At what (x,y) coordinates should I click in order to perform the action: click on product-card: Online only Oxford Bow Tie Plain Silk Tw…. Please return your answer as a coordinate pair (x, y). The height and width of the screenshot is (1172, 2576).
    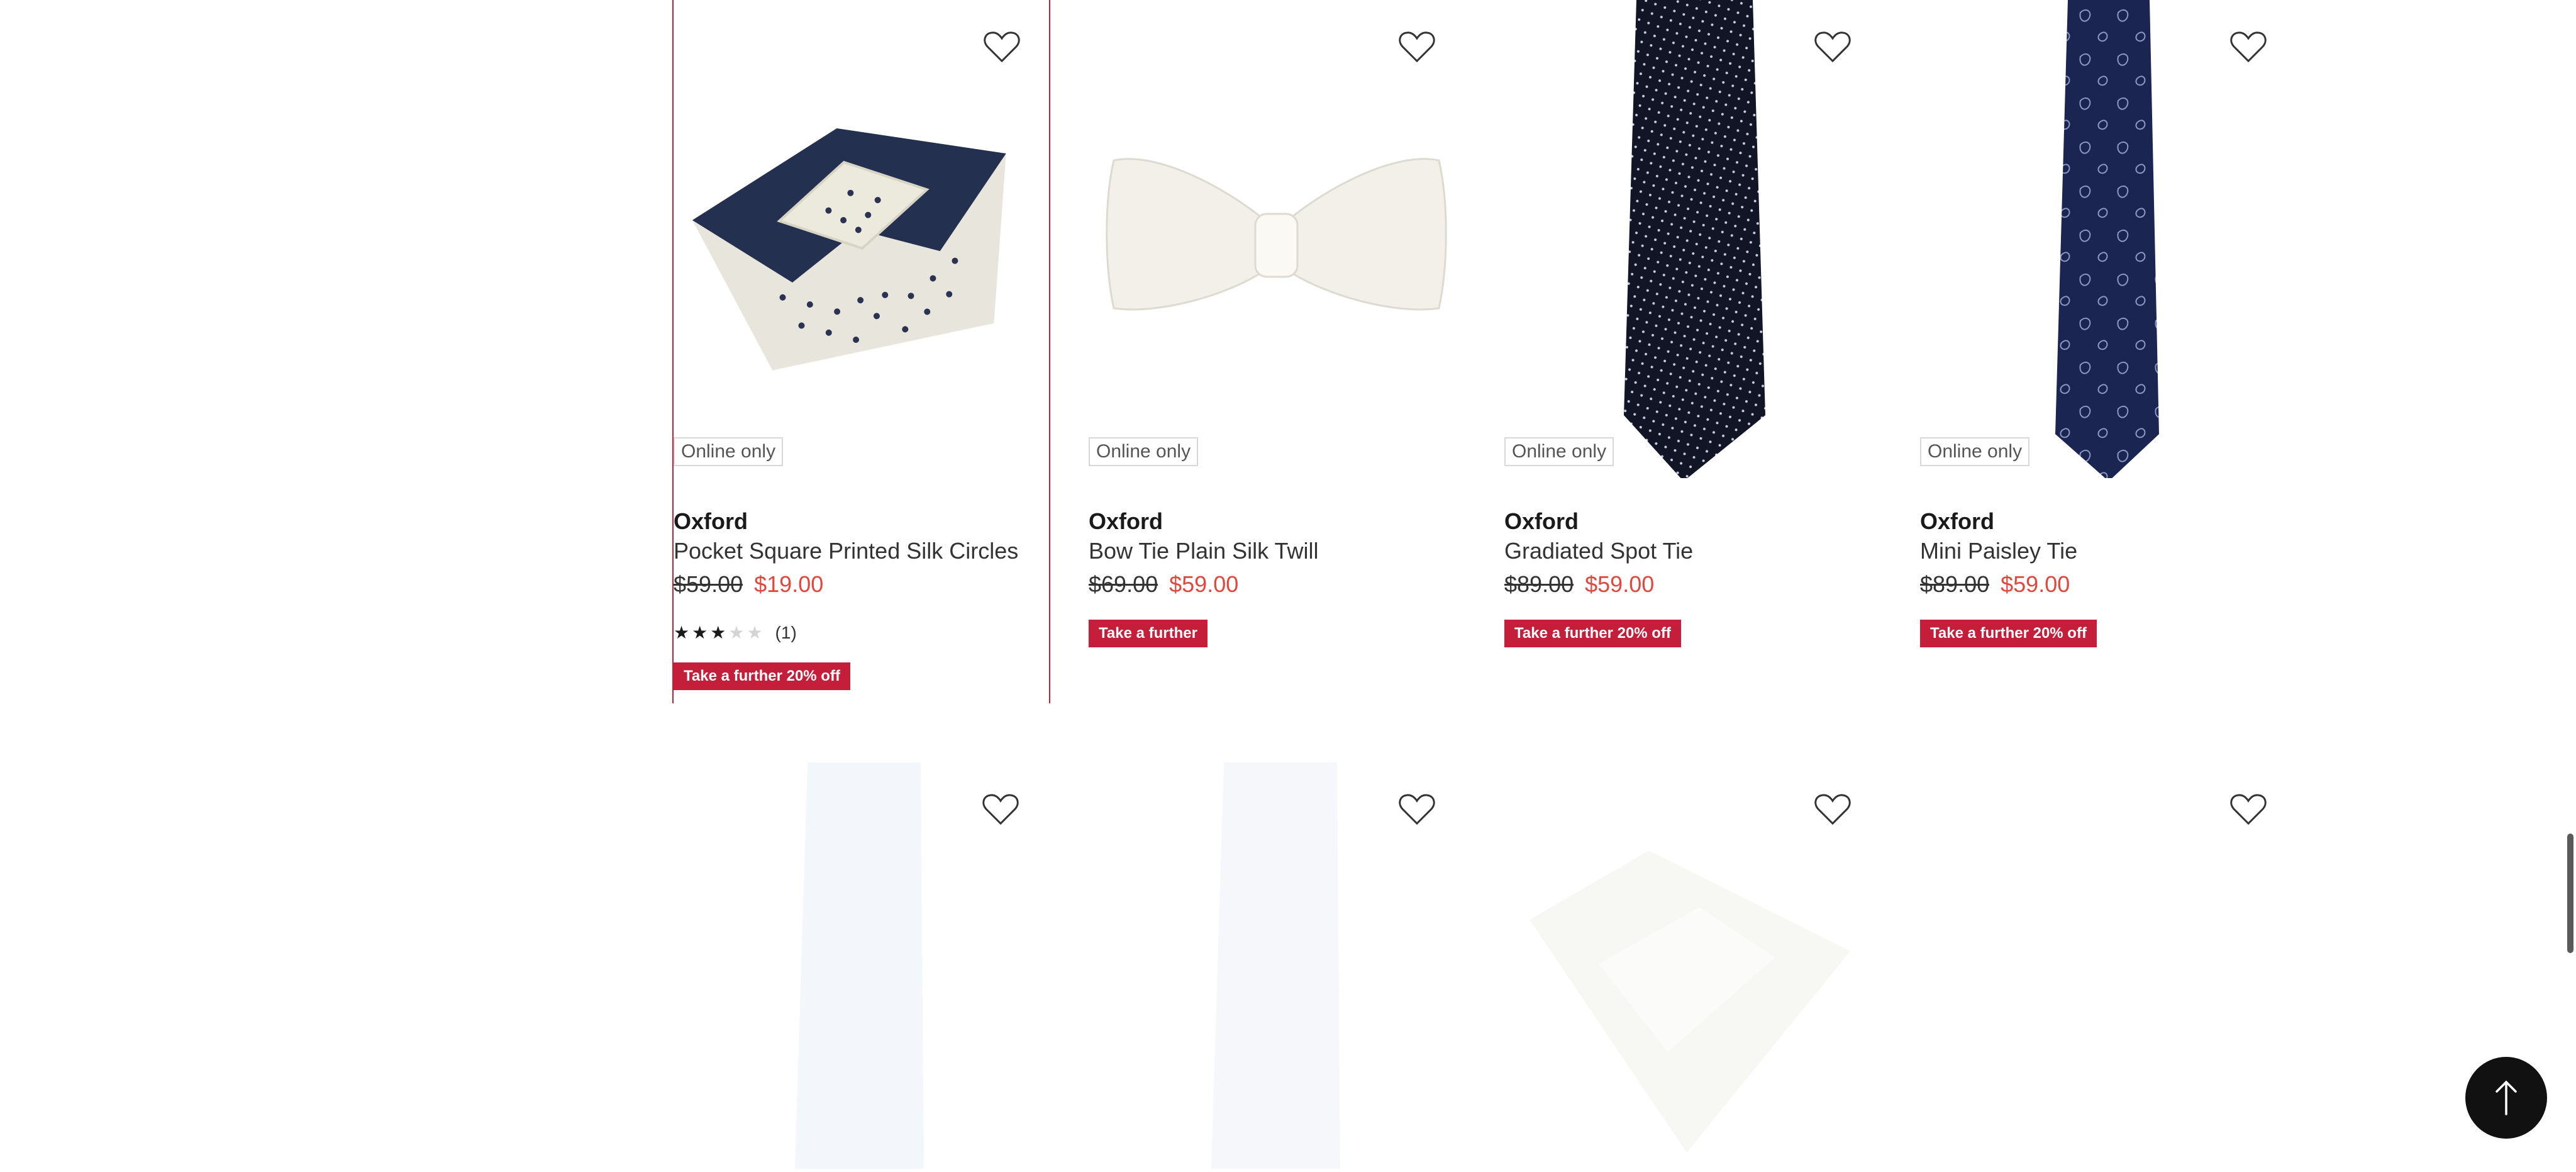
    Looking at the image, I should click on (1276, 334).